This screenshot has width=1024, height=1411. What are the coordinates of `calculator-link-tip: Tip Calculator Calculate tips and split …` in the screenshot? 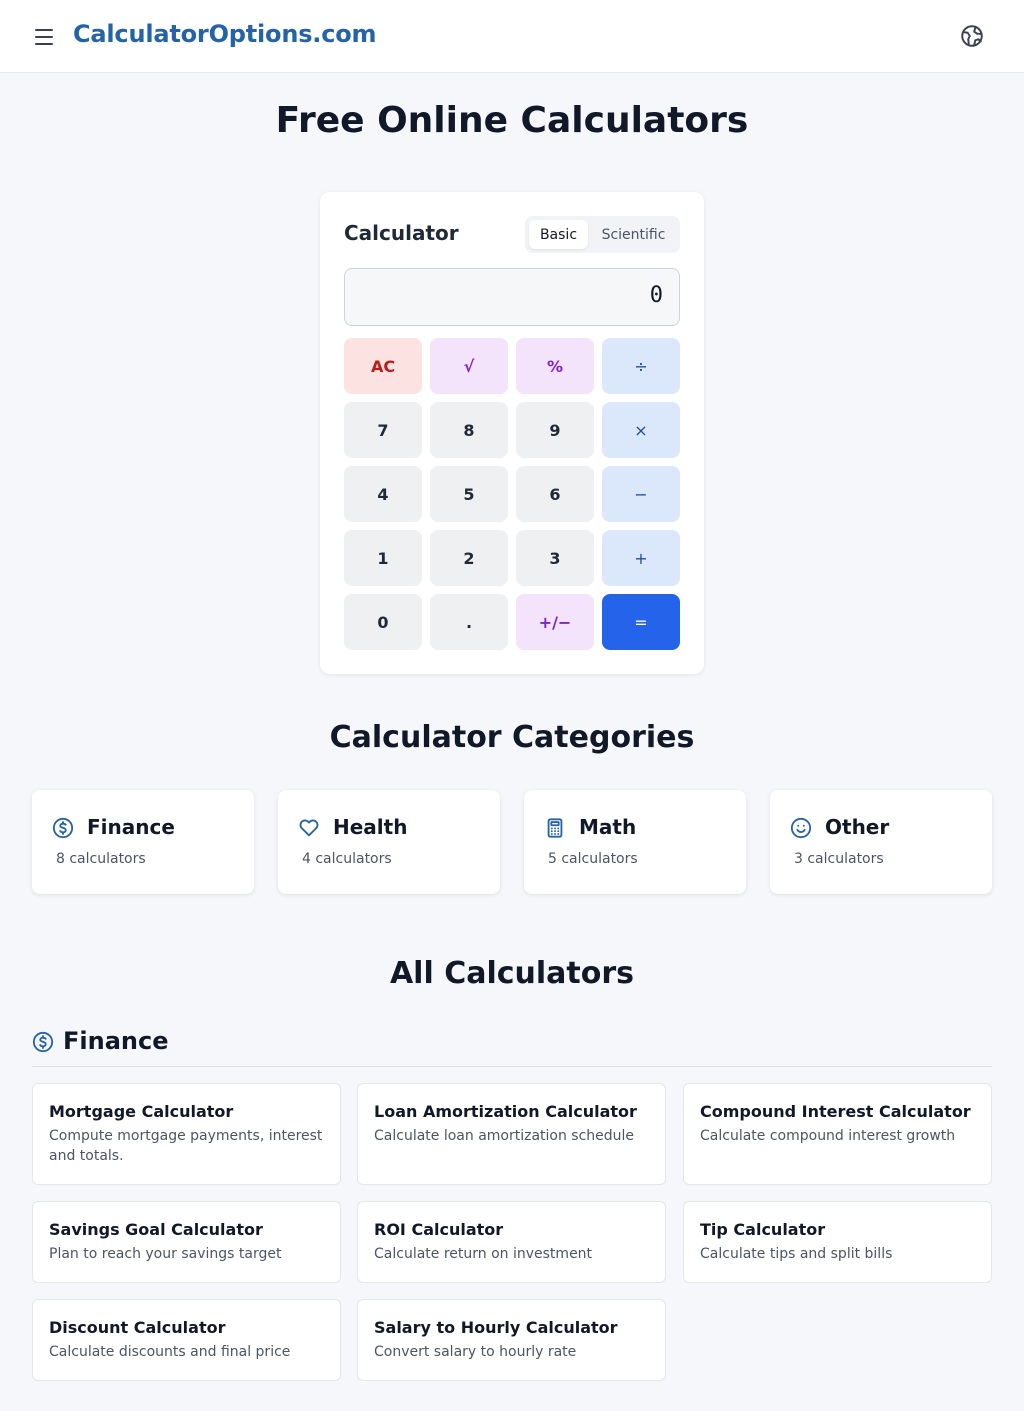 It's located at (837, 1242).